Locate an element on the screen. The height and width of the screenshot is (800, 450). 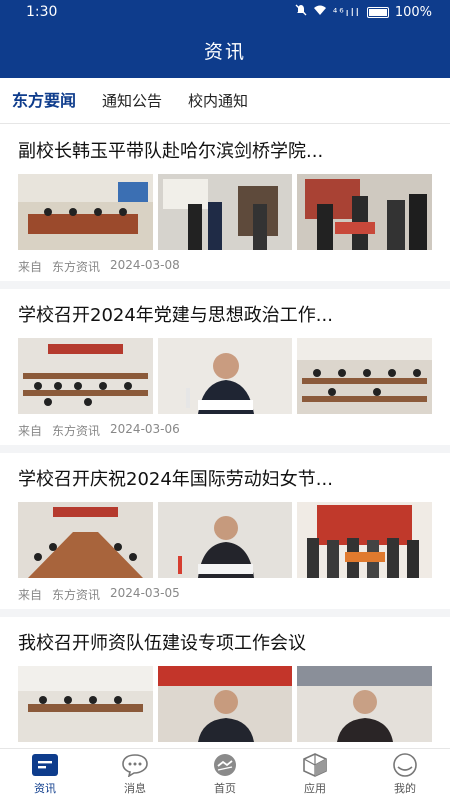
nav-messages: 消息 is located at coordinates (135, 774).